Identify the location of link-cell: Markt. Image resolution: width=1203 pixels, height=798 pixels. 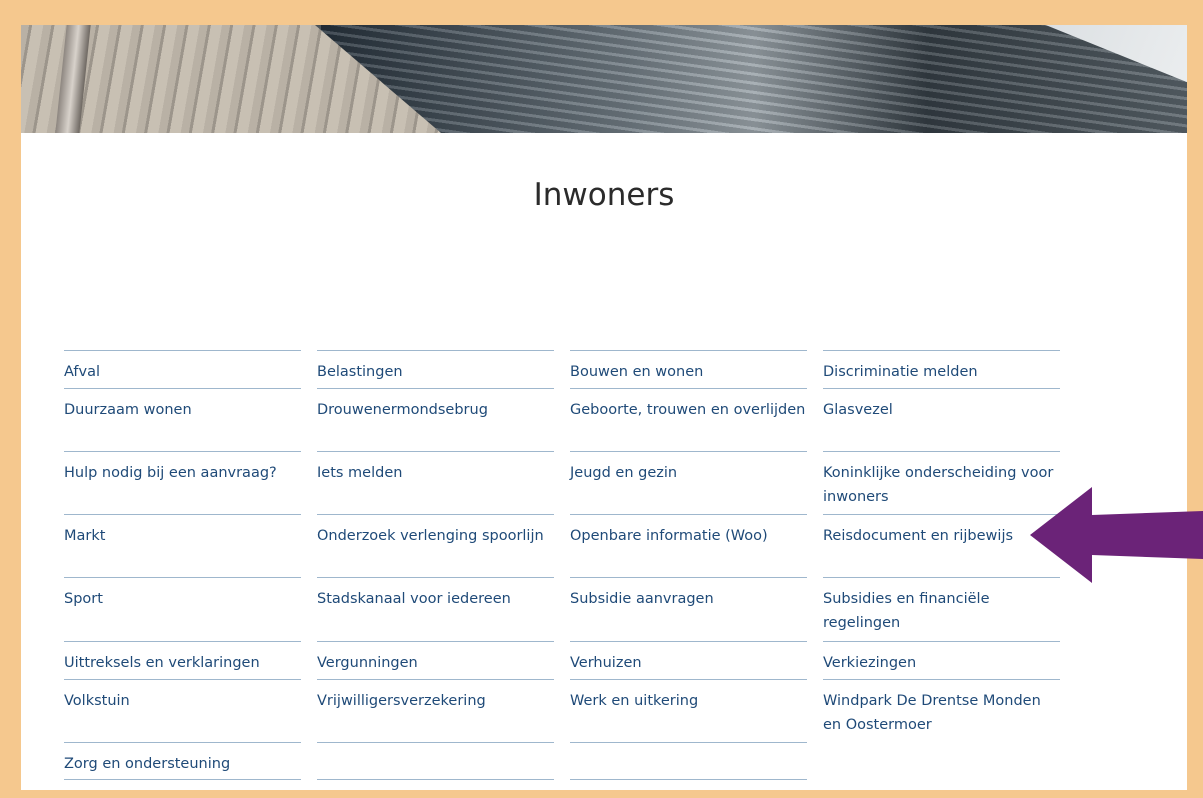
(182, 545).